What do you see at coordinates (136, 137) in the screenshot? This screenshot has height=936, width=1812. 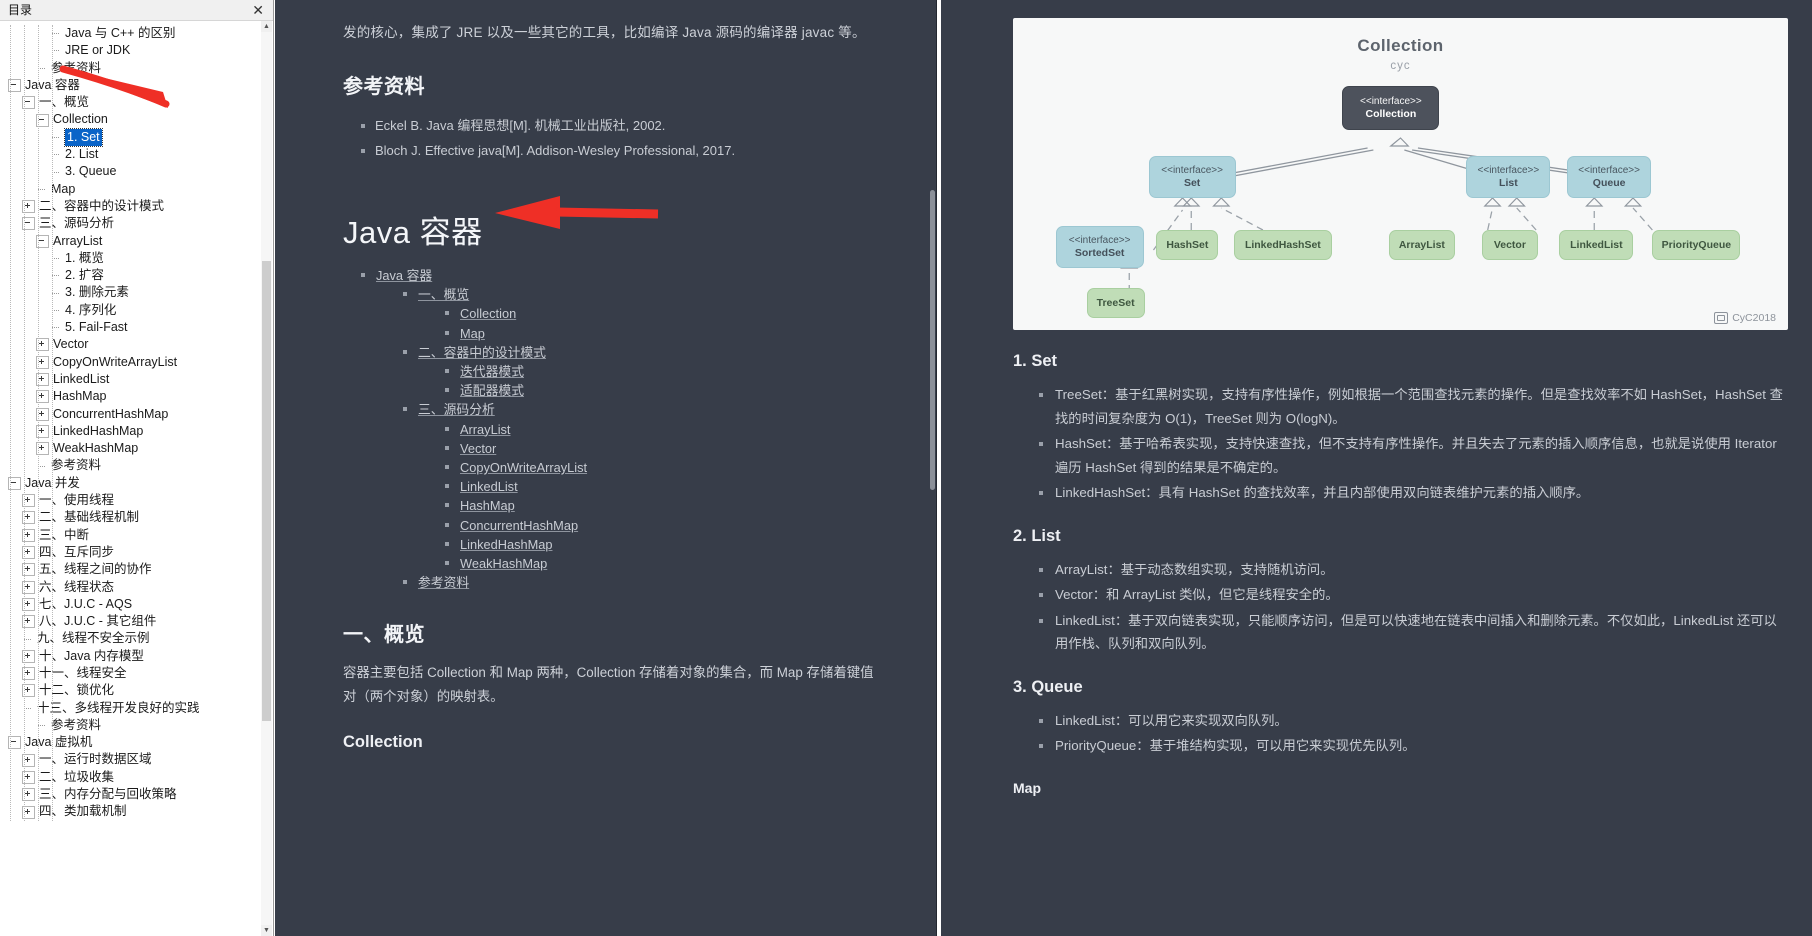 I see `toc-node: 1. Set` at bounding box center [136, 137].